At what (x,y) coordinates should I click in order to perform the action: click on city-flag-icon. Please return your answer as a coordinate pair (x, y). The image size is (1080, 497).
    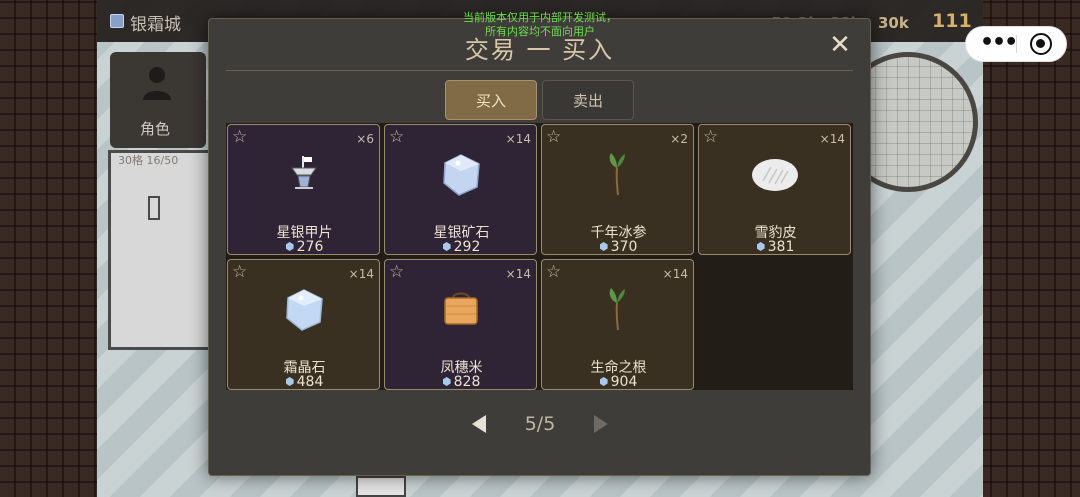
    Looking at the image, I should click on (117, 21).